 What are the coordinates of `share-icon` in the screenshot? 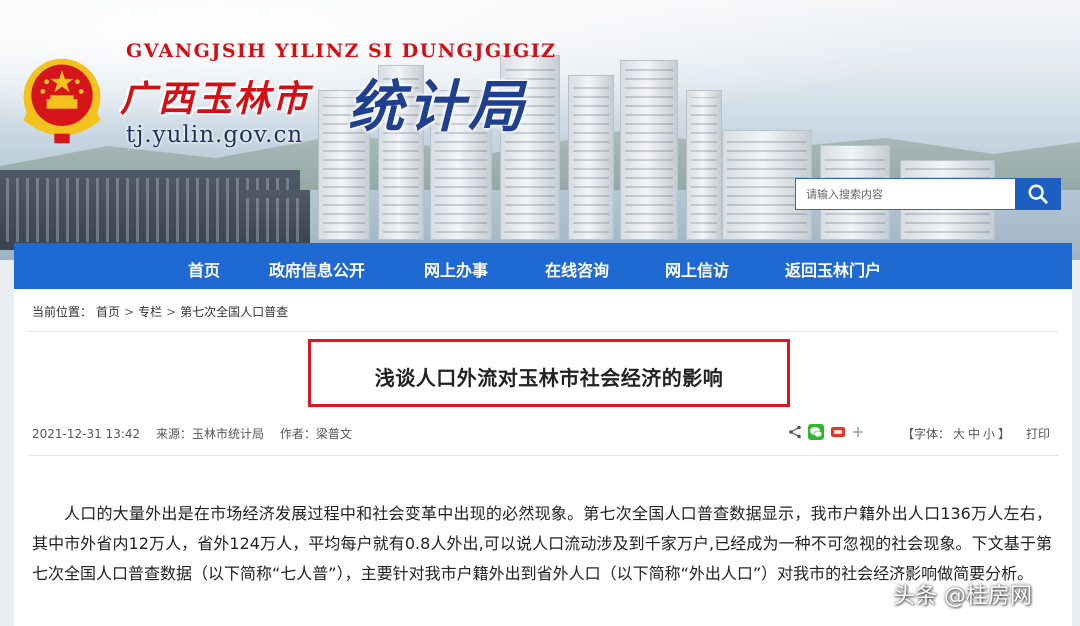 It's located at (795, 432).